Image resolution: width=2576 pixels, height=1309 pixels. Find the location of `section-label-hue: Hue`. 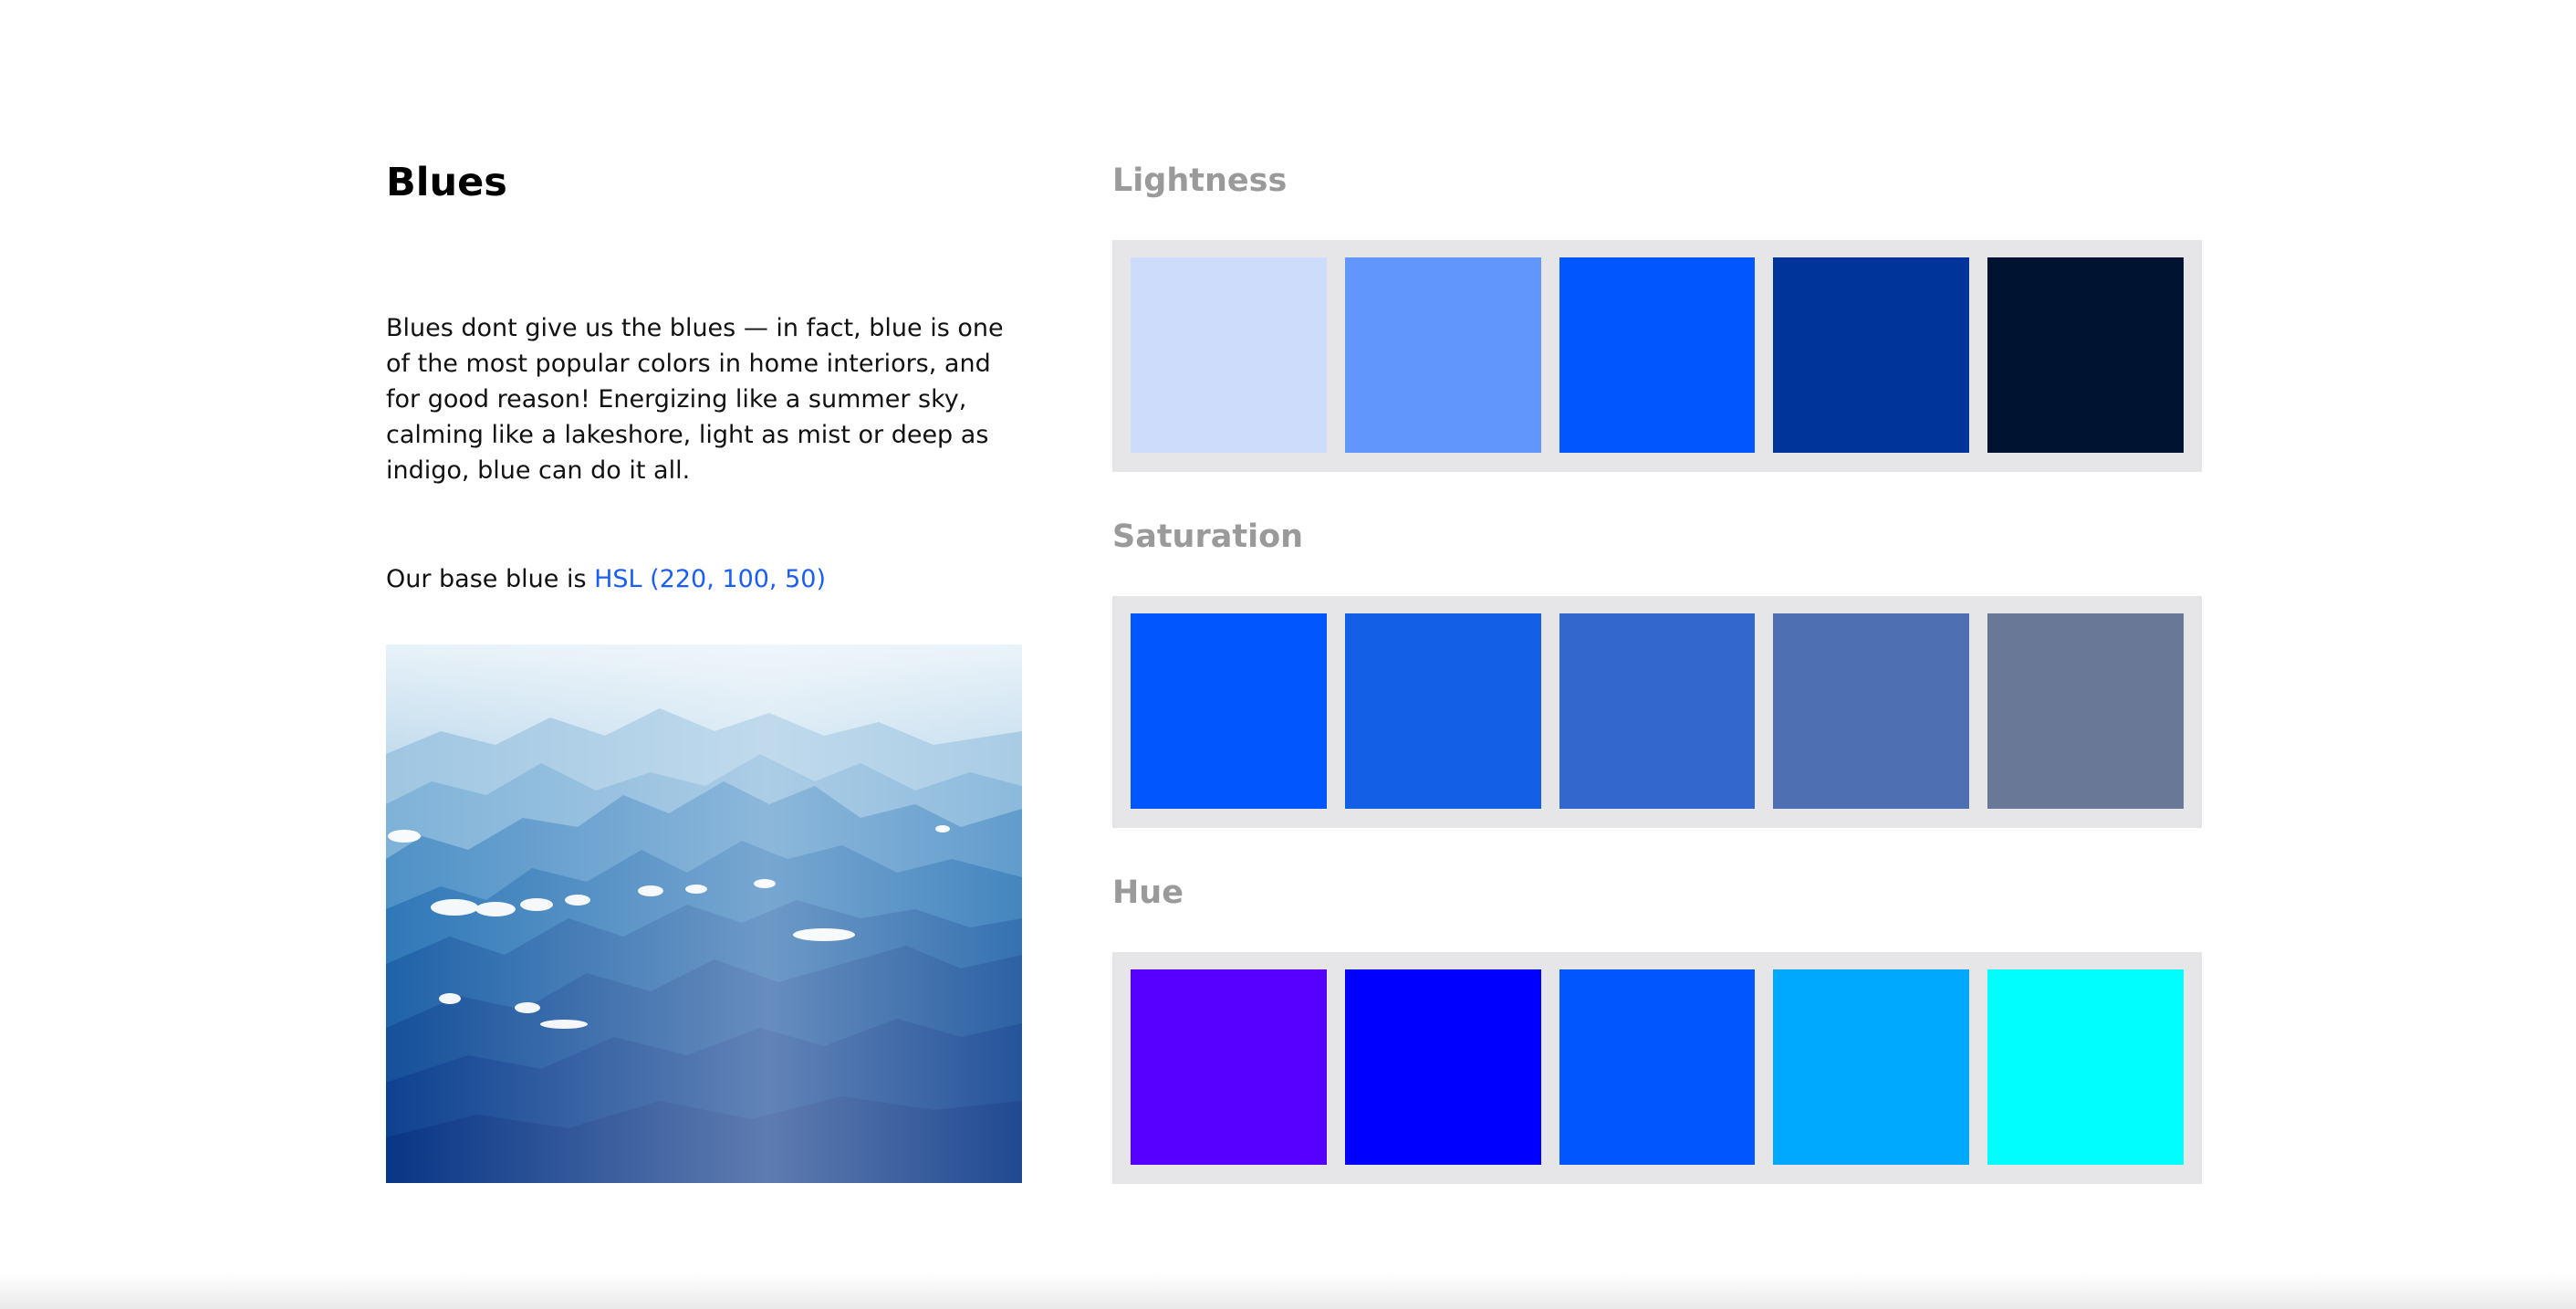

section-label-hue: Hue is located at coordinates (1148, 892).